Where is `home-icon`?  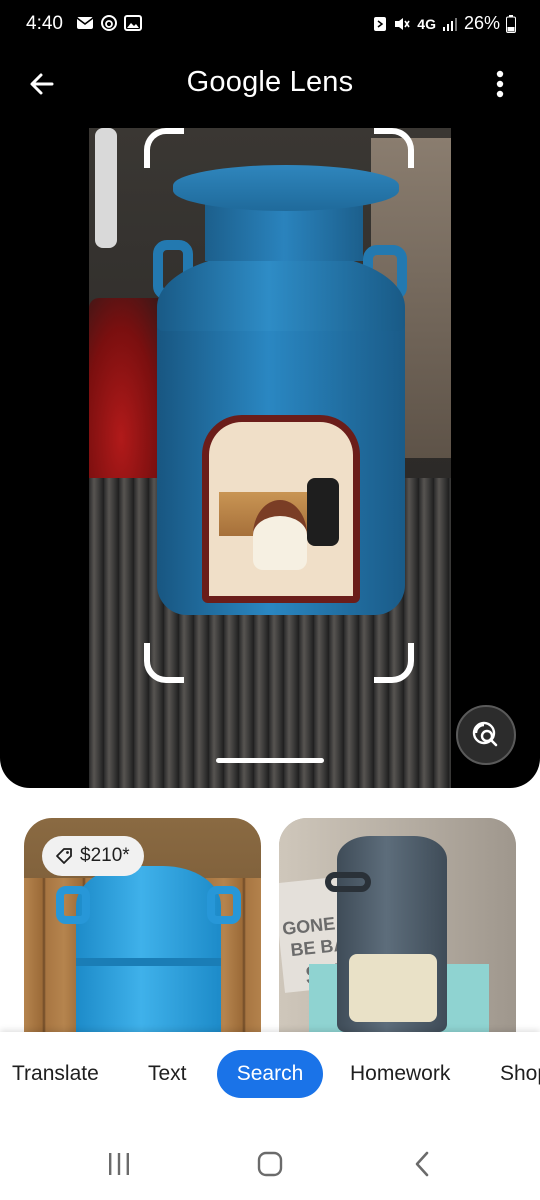
home-icon is located at coordinates (270, 1164).